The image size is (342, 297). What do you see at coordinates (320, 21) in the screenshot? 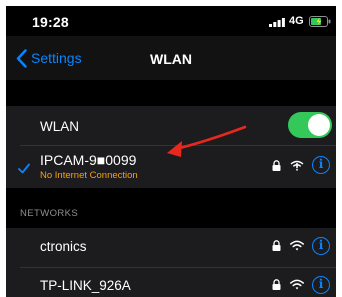
I see `battery-charging-icon` at bounding box center [320, 21].